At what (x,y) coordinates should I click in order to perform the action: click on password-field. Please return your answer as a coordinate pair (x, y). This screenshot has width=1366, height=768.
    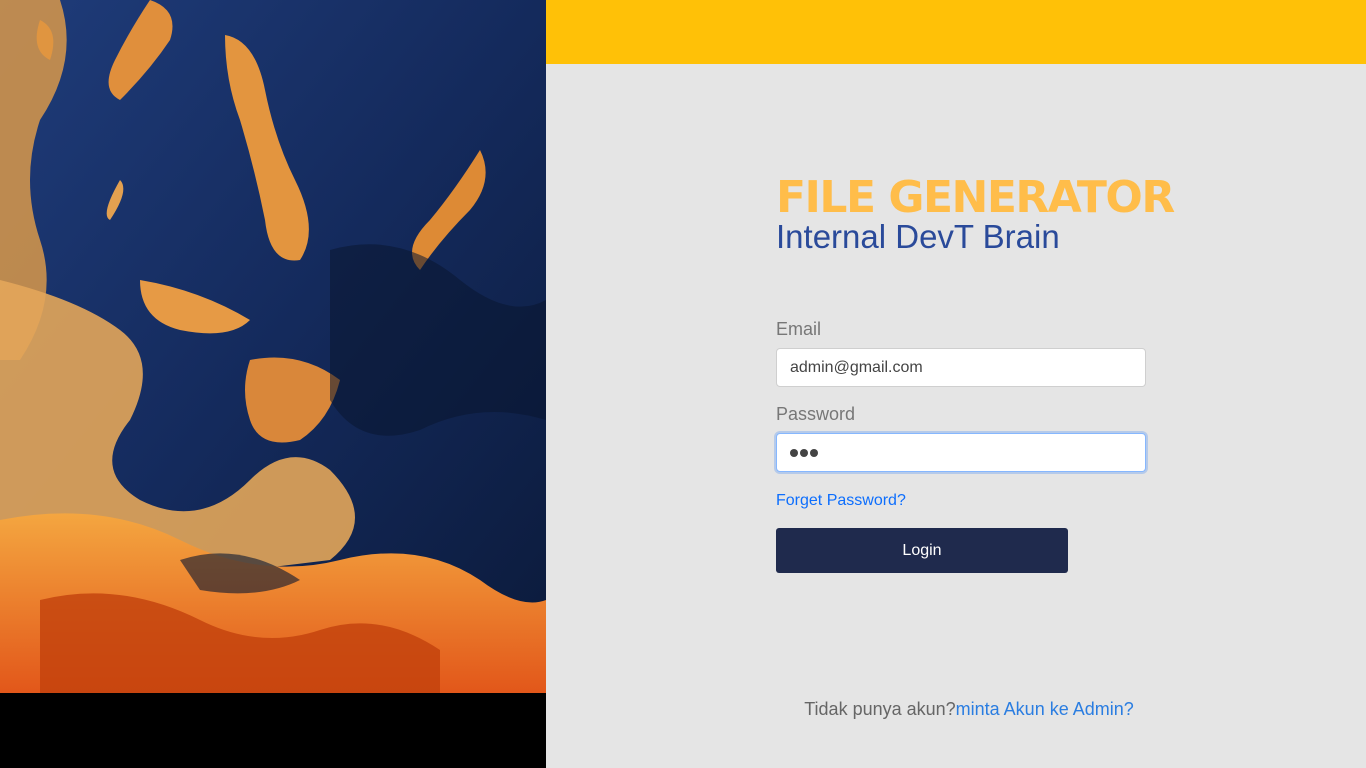
    Looking at the image, I should click on (961, 452).